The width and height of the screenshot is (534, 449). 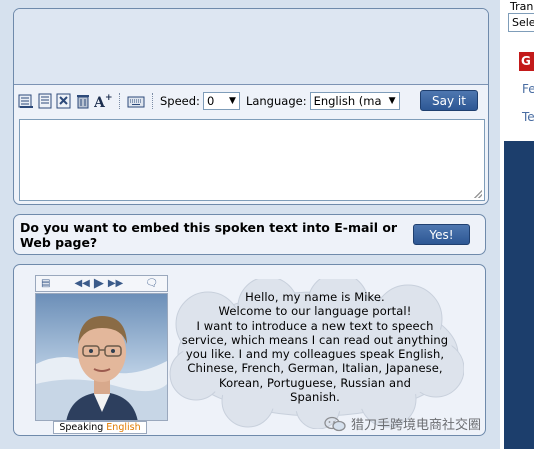 I want to click on speed-value: 0, so click(x=210, y=101).